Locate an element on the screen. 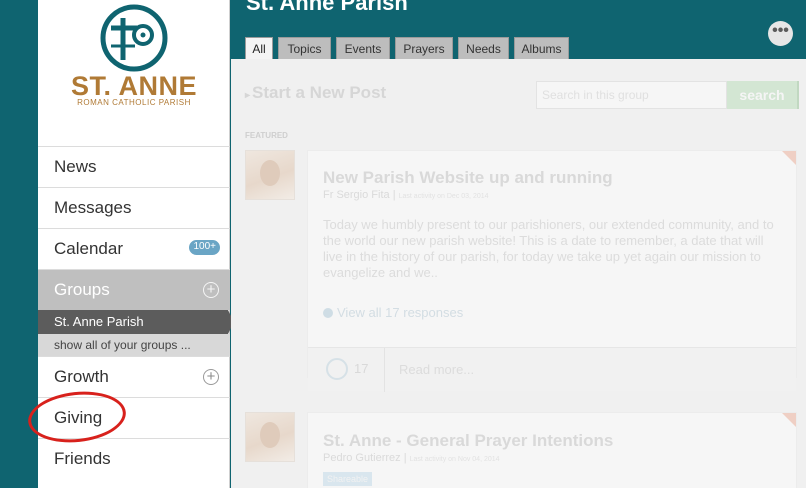  post-author: Pedro Gutierrez is located at coordinates (362, 458).